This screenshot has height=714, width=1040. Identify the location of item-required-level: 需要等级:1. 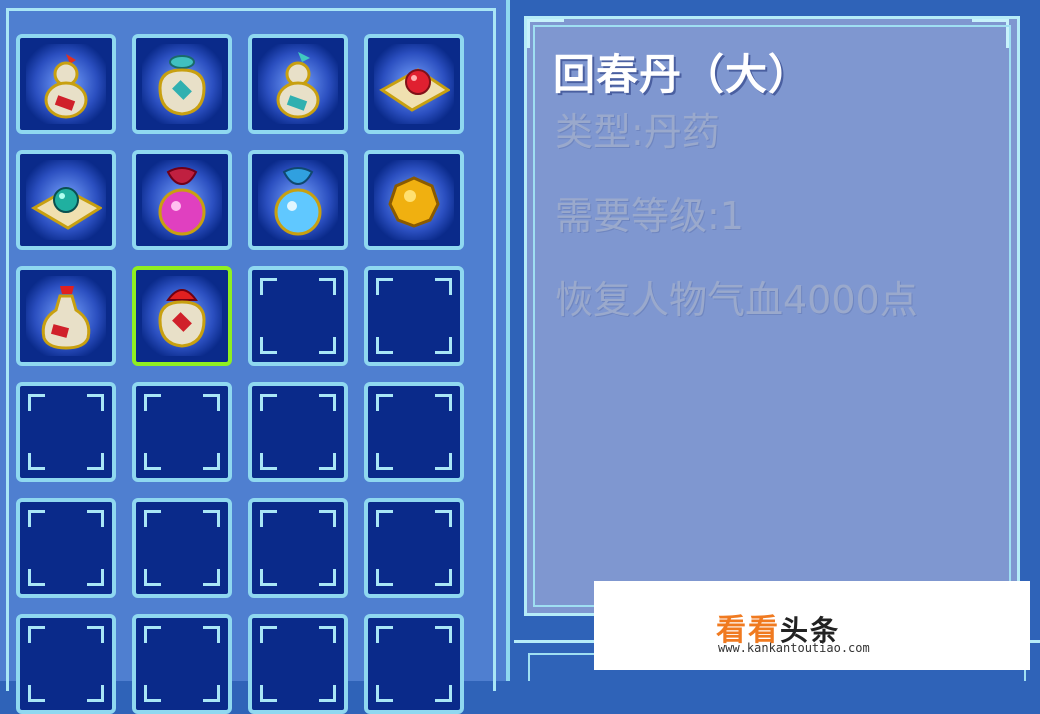
(649, 216).